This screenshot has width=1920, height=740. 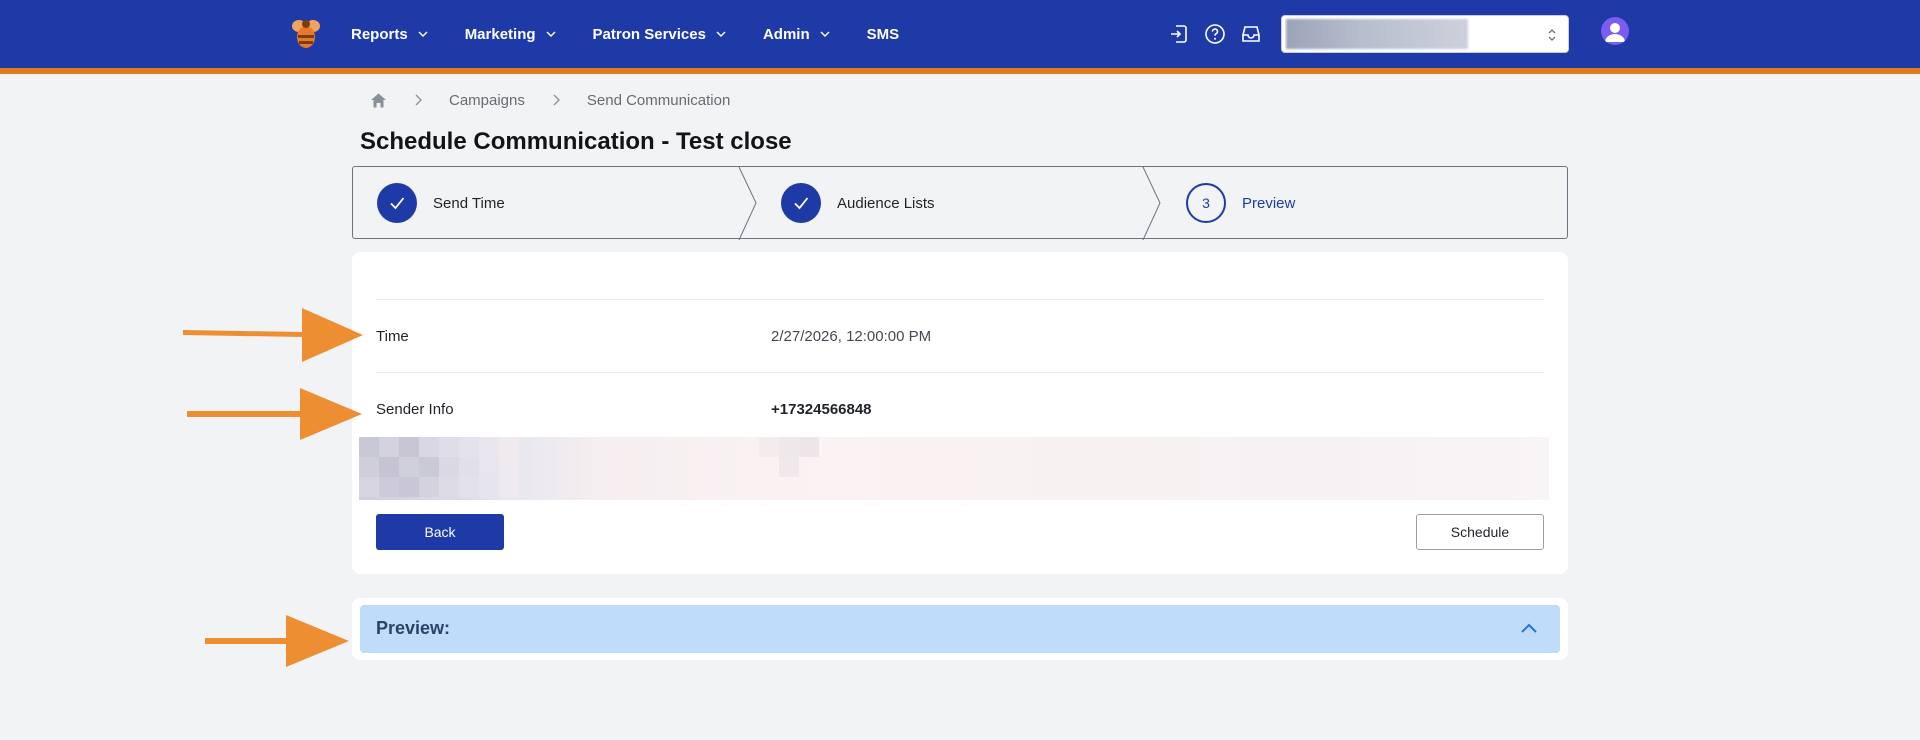 I want to click on header-icons, so click(x=1215, y=34).